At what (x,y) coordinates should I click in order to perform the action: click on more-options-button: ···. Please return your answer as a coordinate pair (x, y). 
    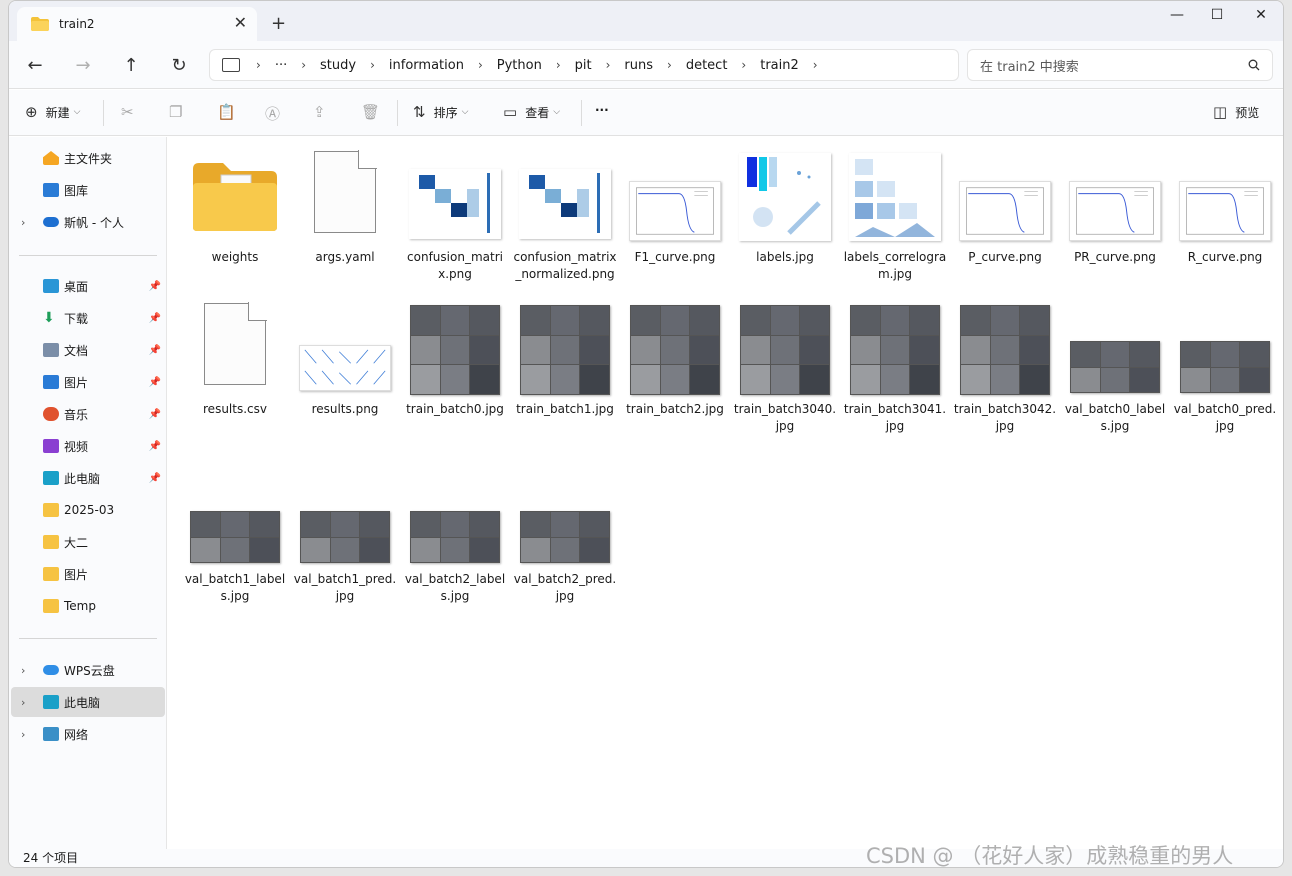
    Looking at the image, I should click on (602, 110).